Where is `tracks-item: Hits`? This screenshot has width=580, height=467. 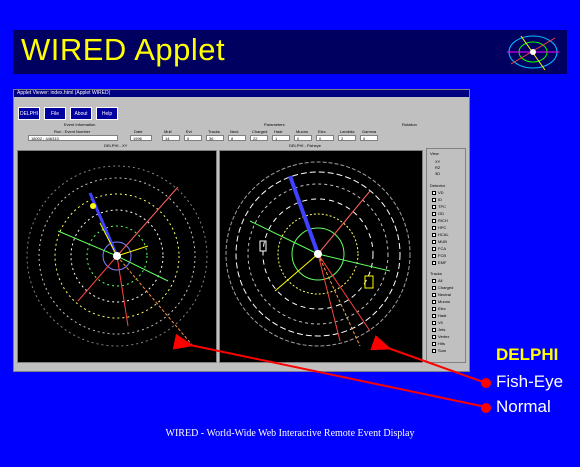
tracks-item: Hits is located at coordinates (438, 343).